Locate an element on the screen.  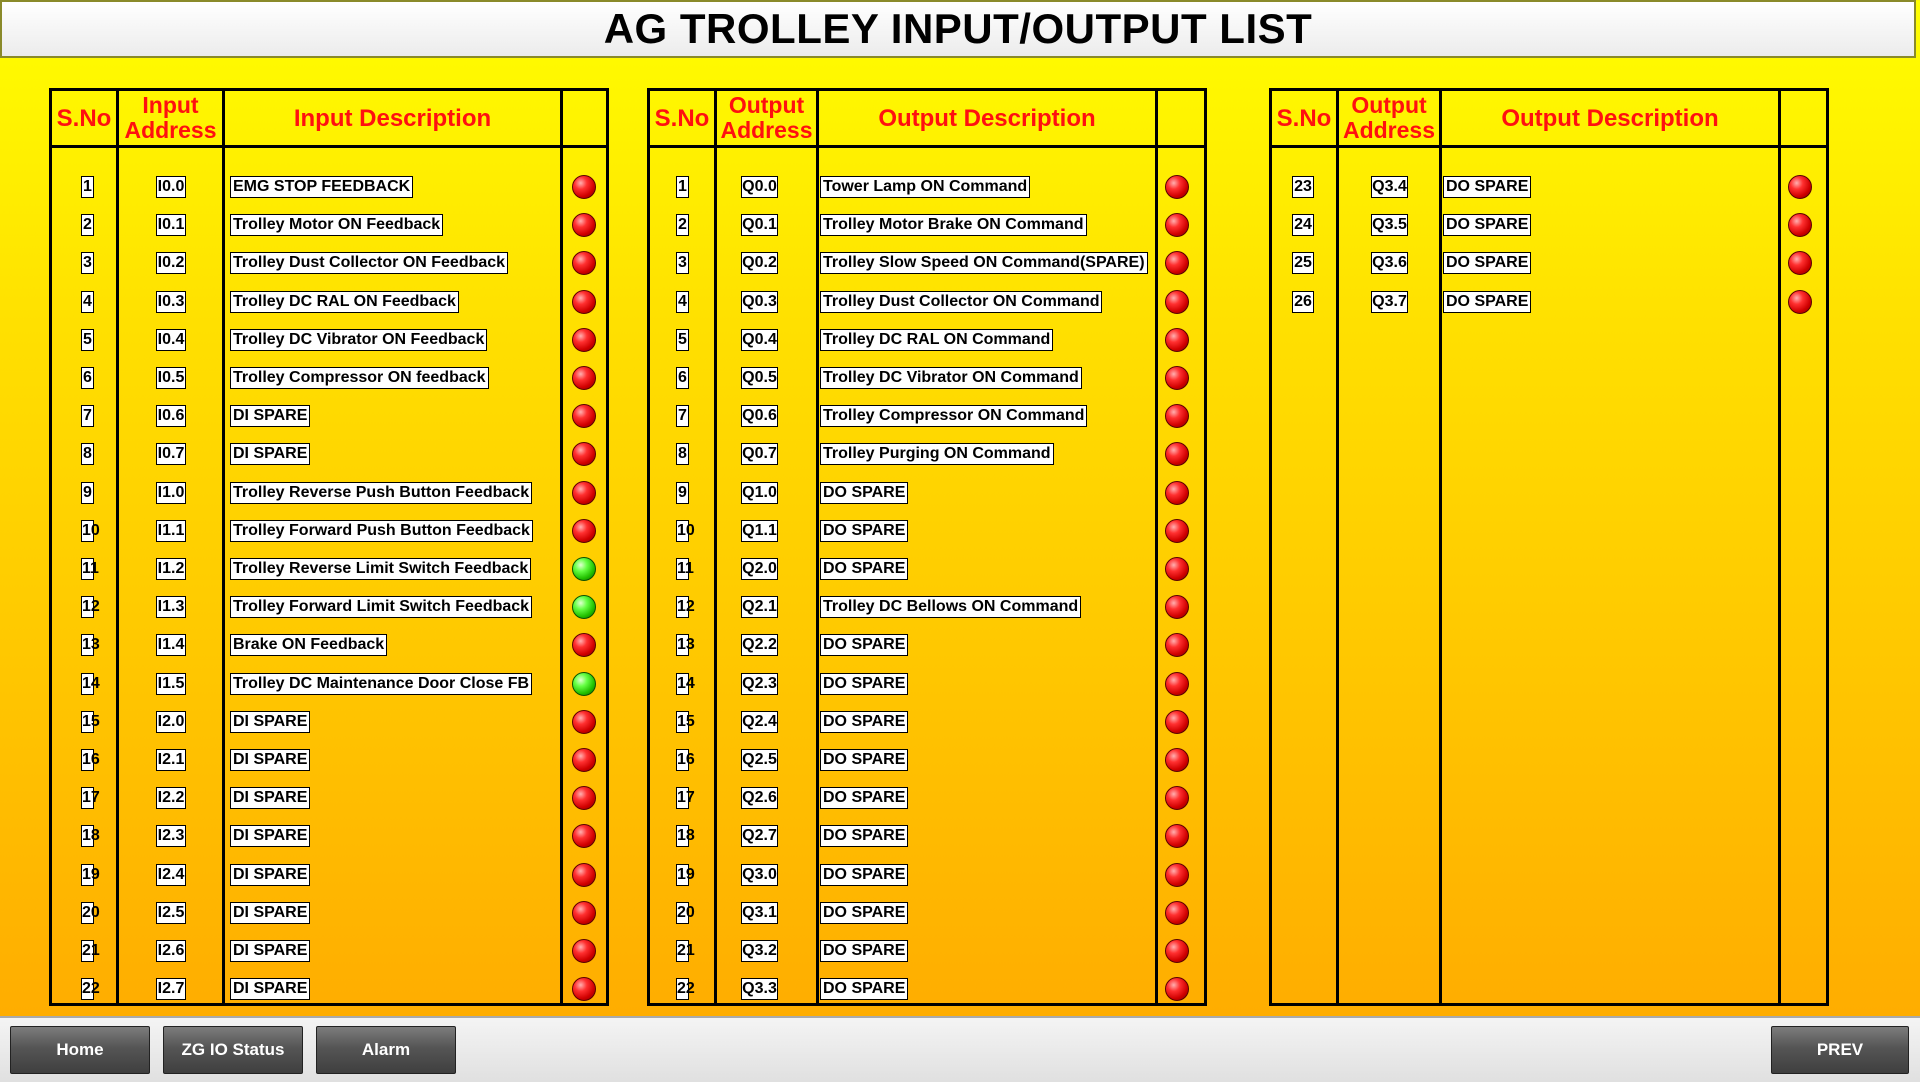
description-cell: Trolley Reverse Push Button Feedback is located at coordinates (381, 492).